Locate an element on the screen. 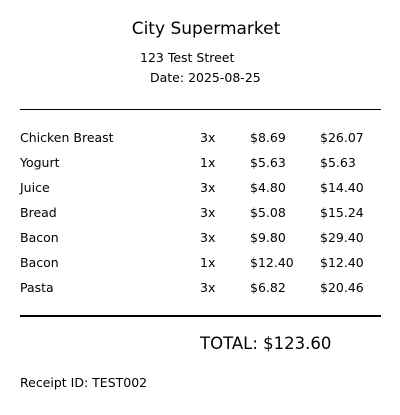 This screenshot has width=400, height=415. grand-total: TOTAL: $123.60 is located at coordinates (265, 344).